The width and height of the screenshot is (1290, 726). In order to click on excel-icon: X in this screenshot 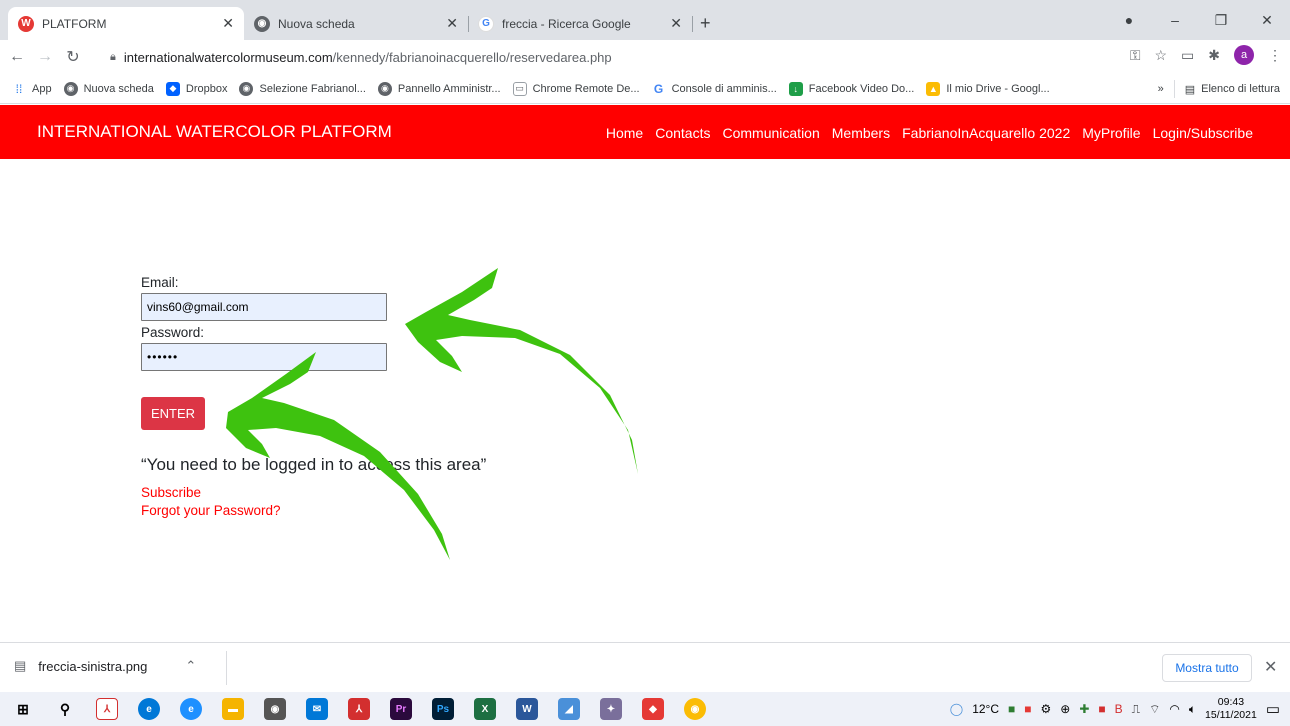, I will do `click(485, 709)`.